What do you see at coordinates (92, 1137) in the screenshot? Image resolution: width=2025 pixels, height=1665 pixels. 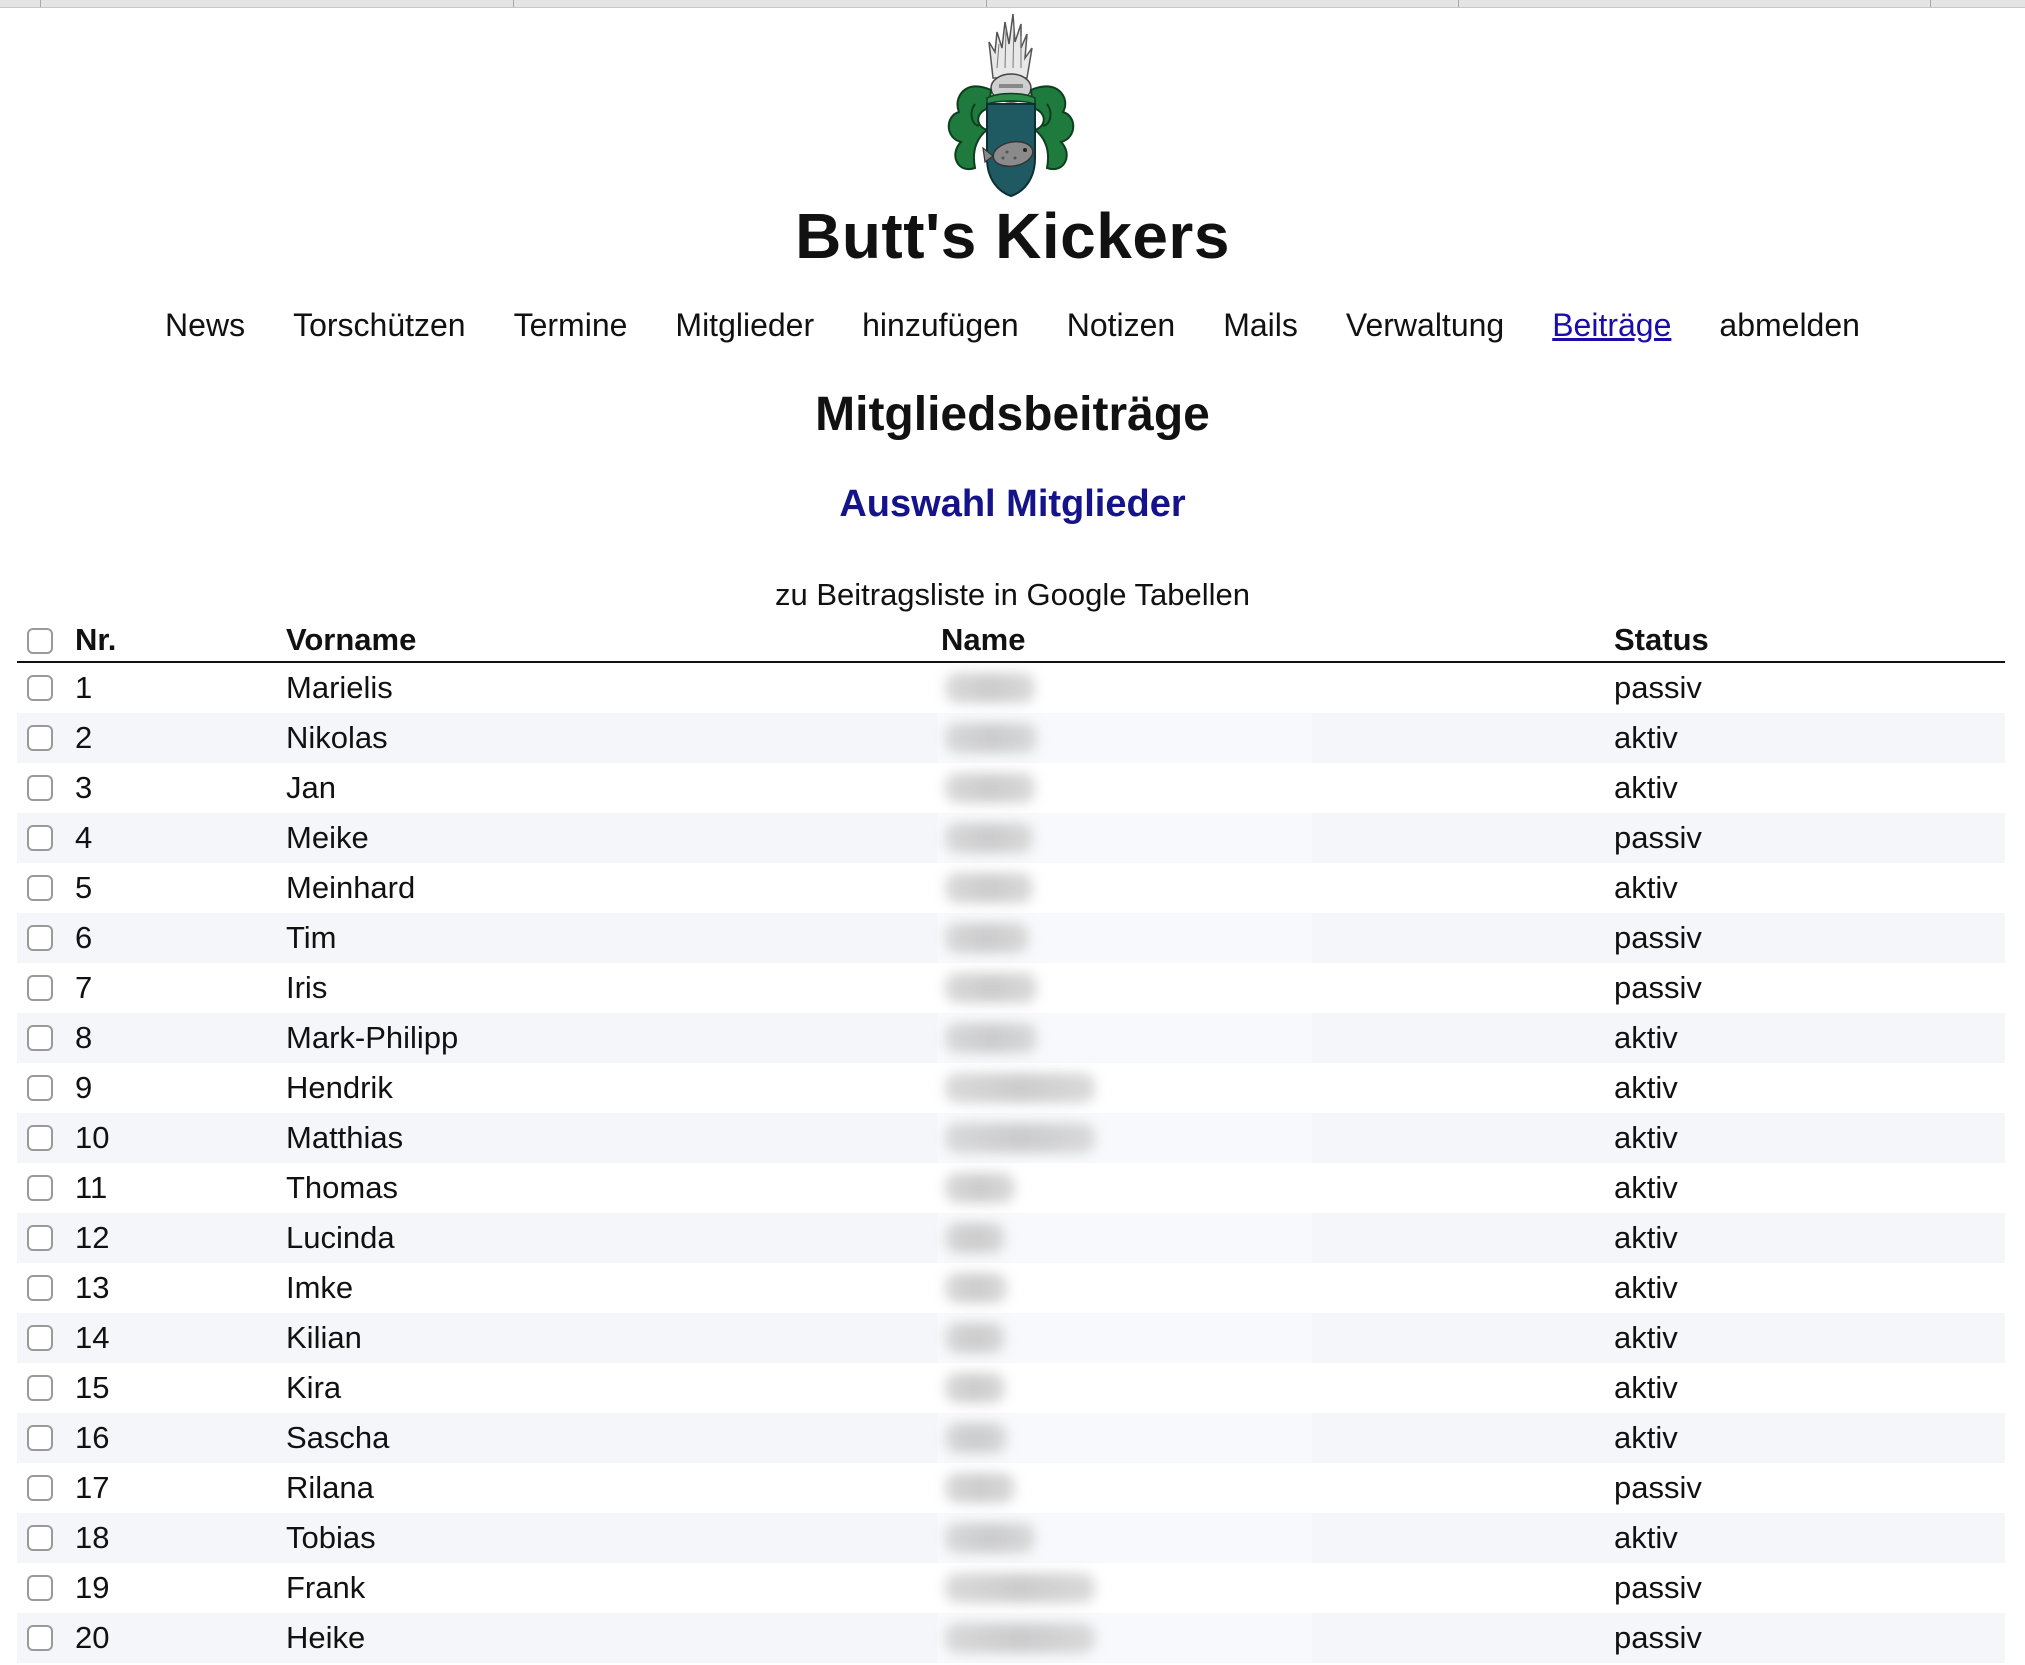 I see `row-nr: 10` at bounding box center [92, 1137].